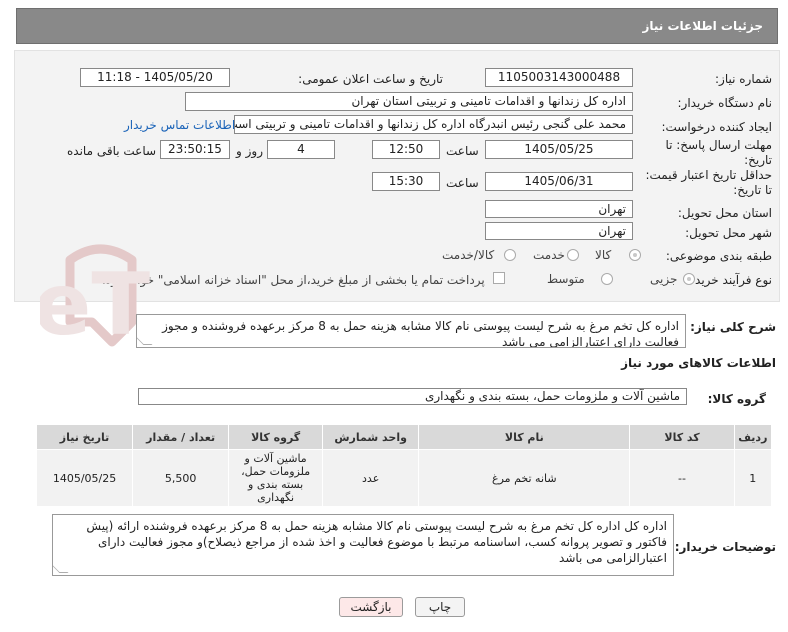 The height and width of the screenshot is (632, 788). What do you see at coordinates (698, 363) in the screenshot?
I see `goods-section-title: اطلاعات کالاهای مورد نیاز` at bounding box center [698, 363].